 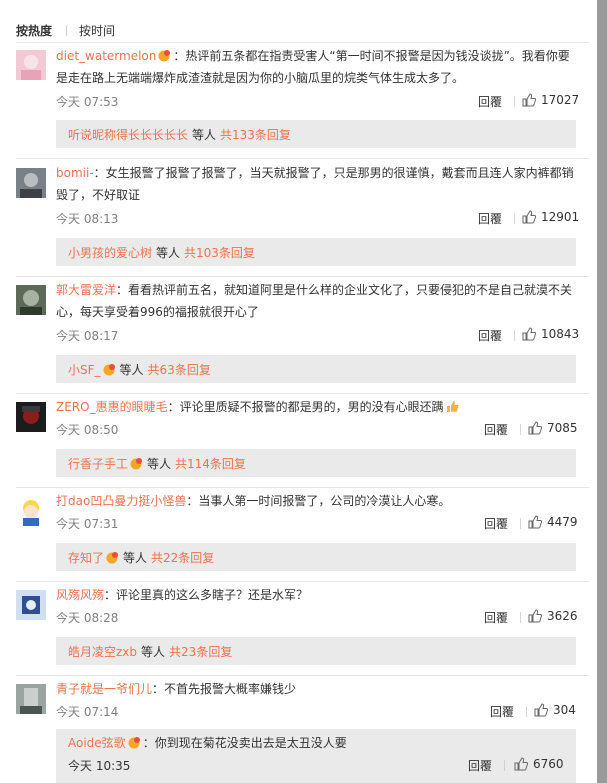 I want to click on comment-meta: 今天 08:50 回覆 7085, so click(x=317, y=429).